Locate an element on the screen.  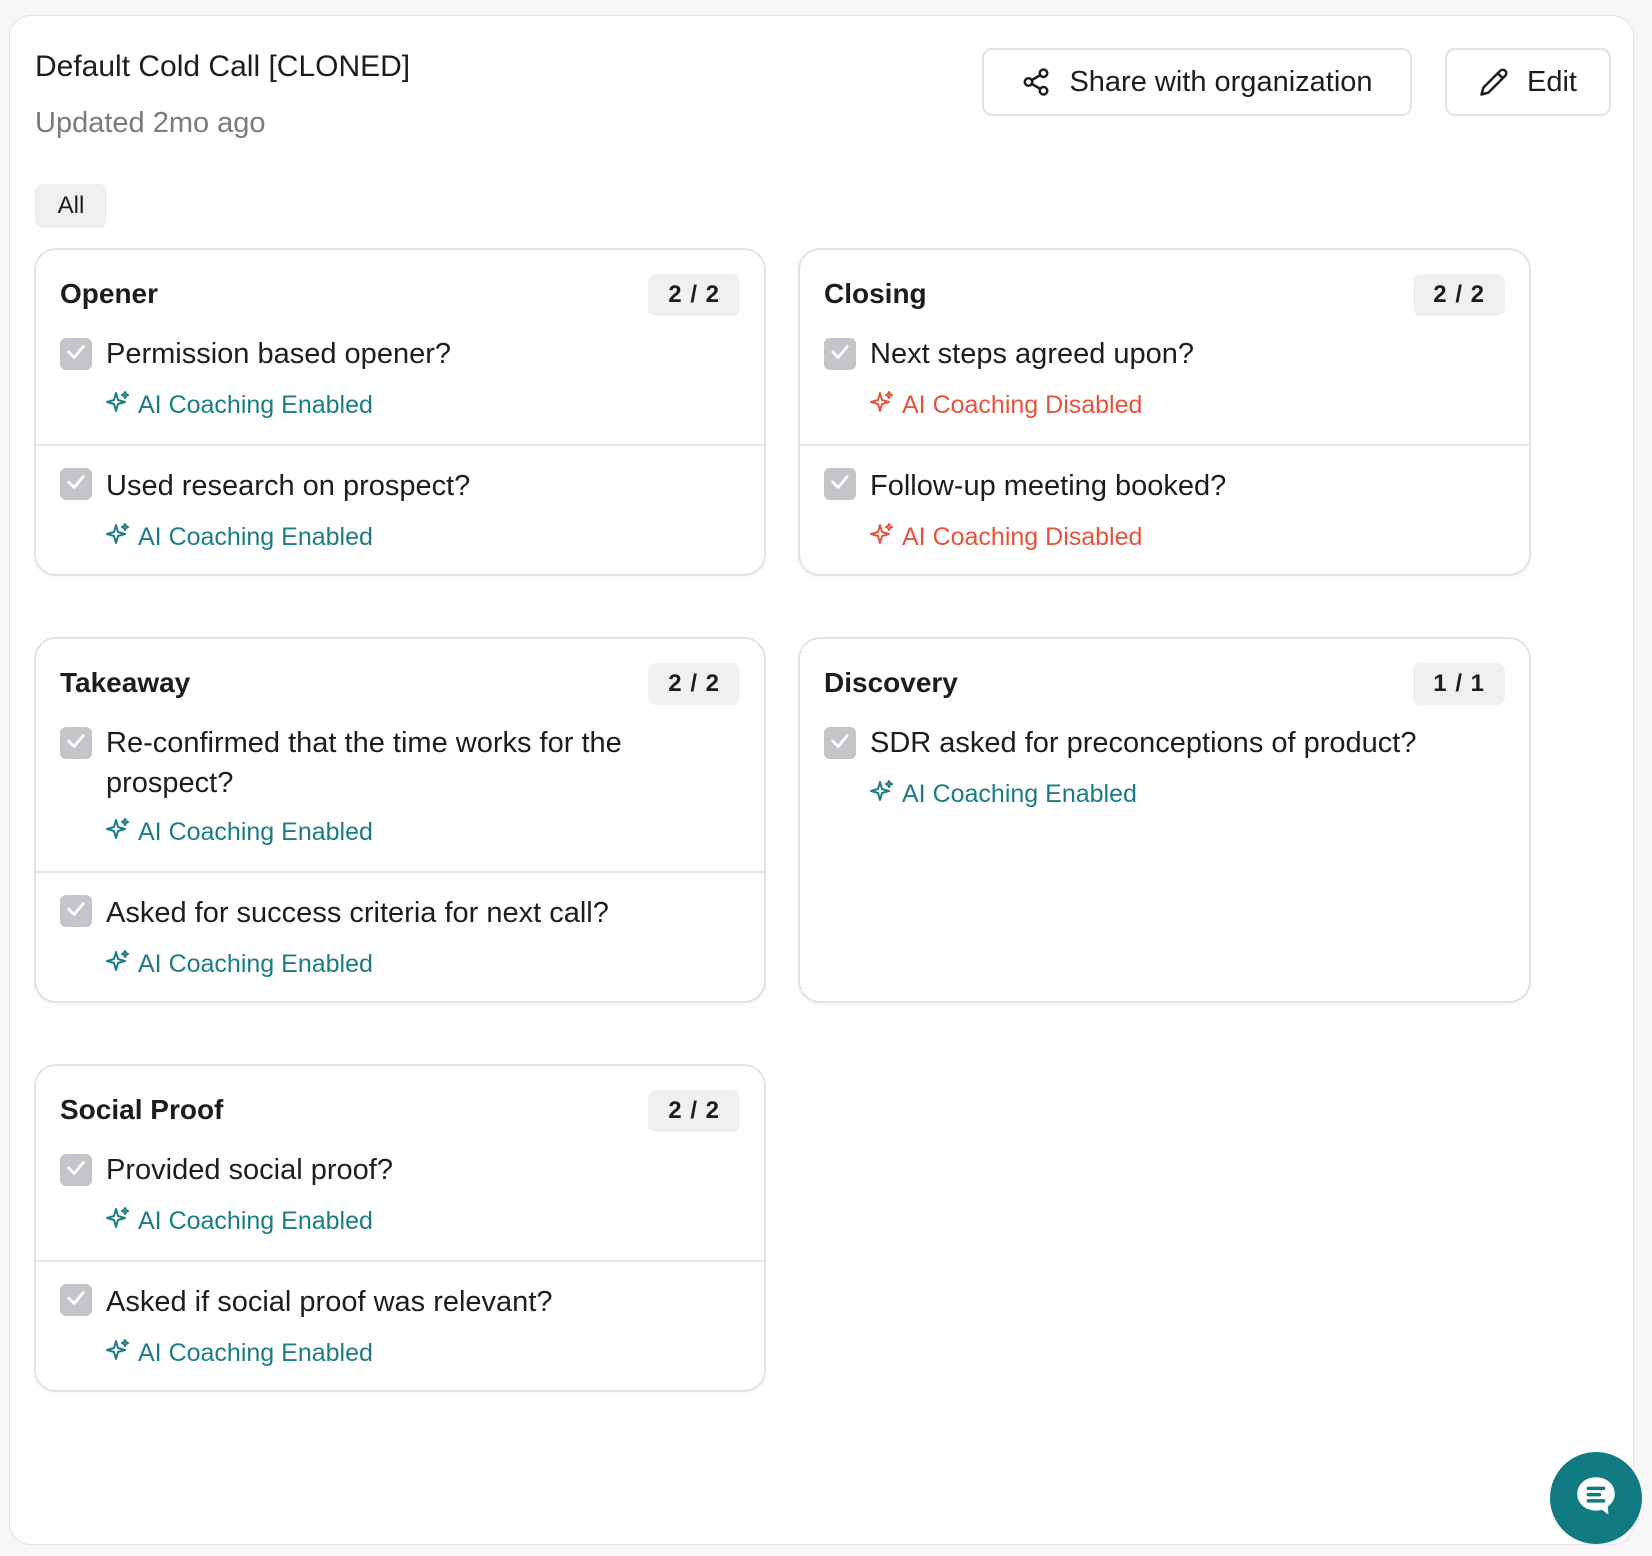
updated-timestamp: Updated 2mo ago is located at coordinates (150, 123).